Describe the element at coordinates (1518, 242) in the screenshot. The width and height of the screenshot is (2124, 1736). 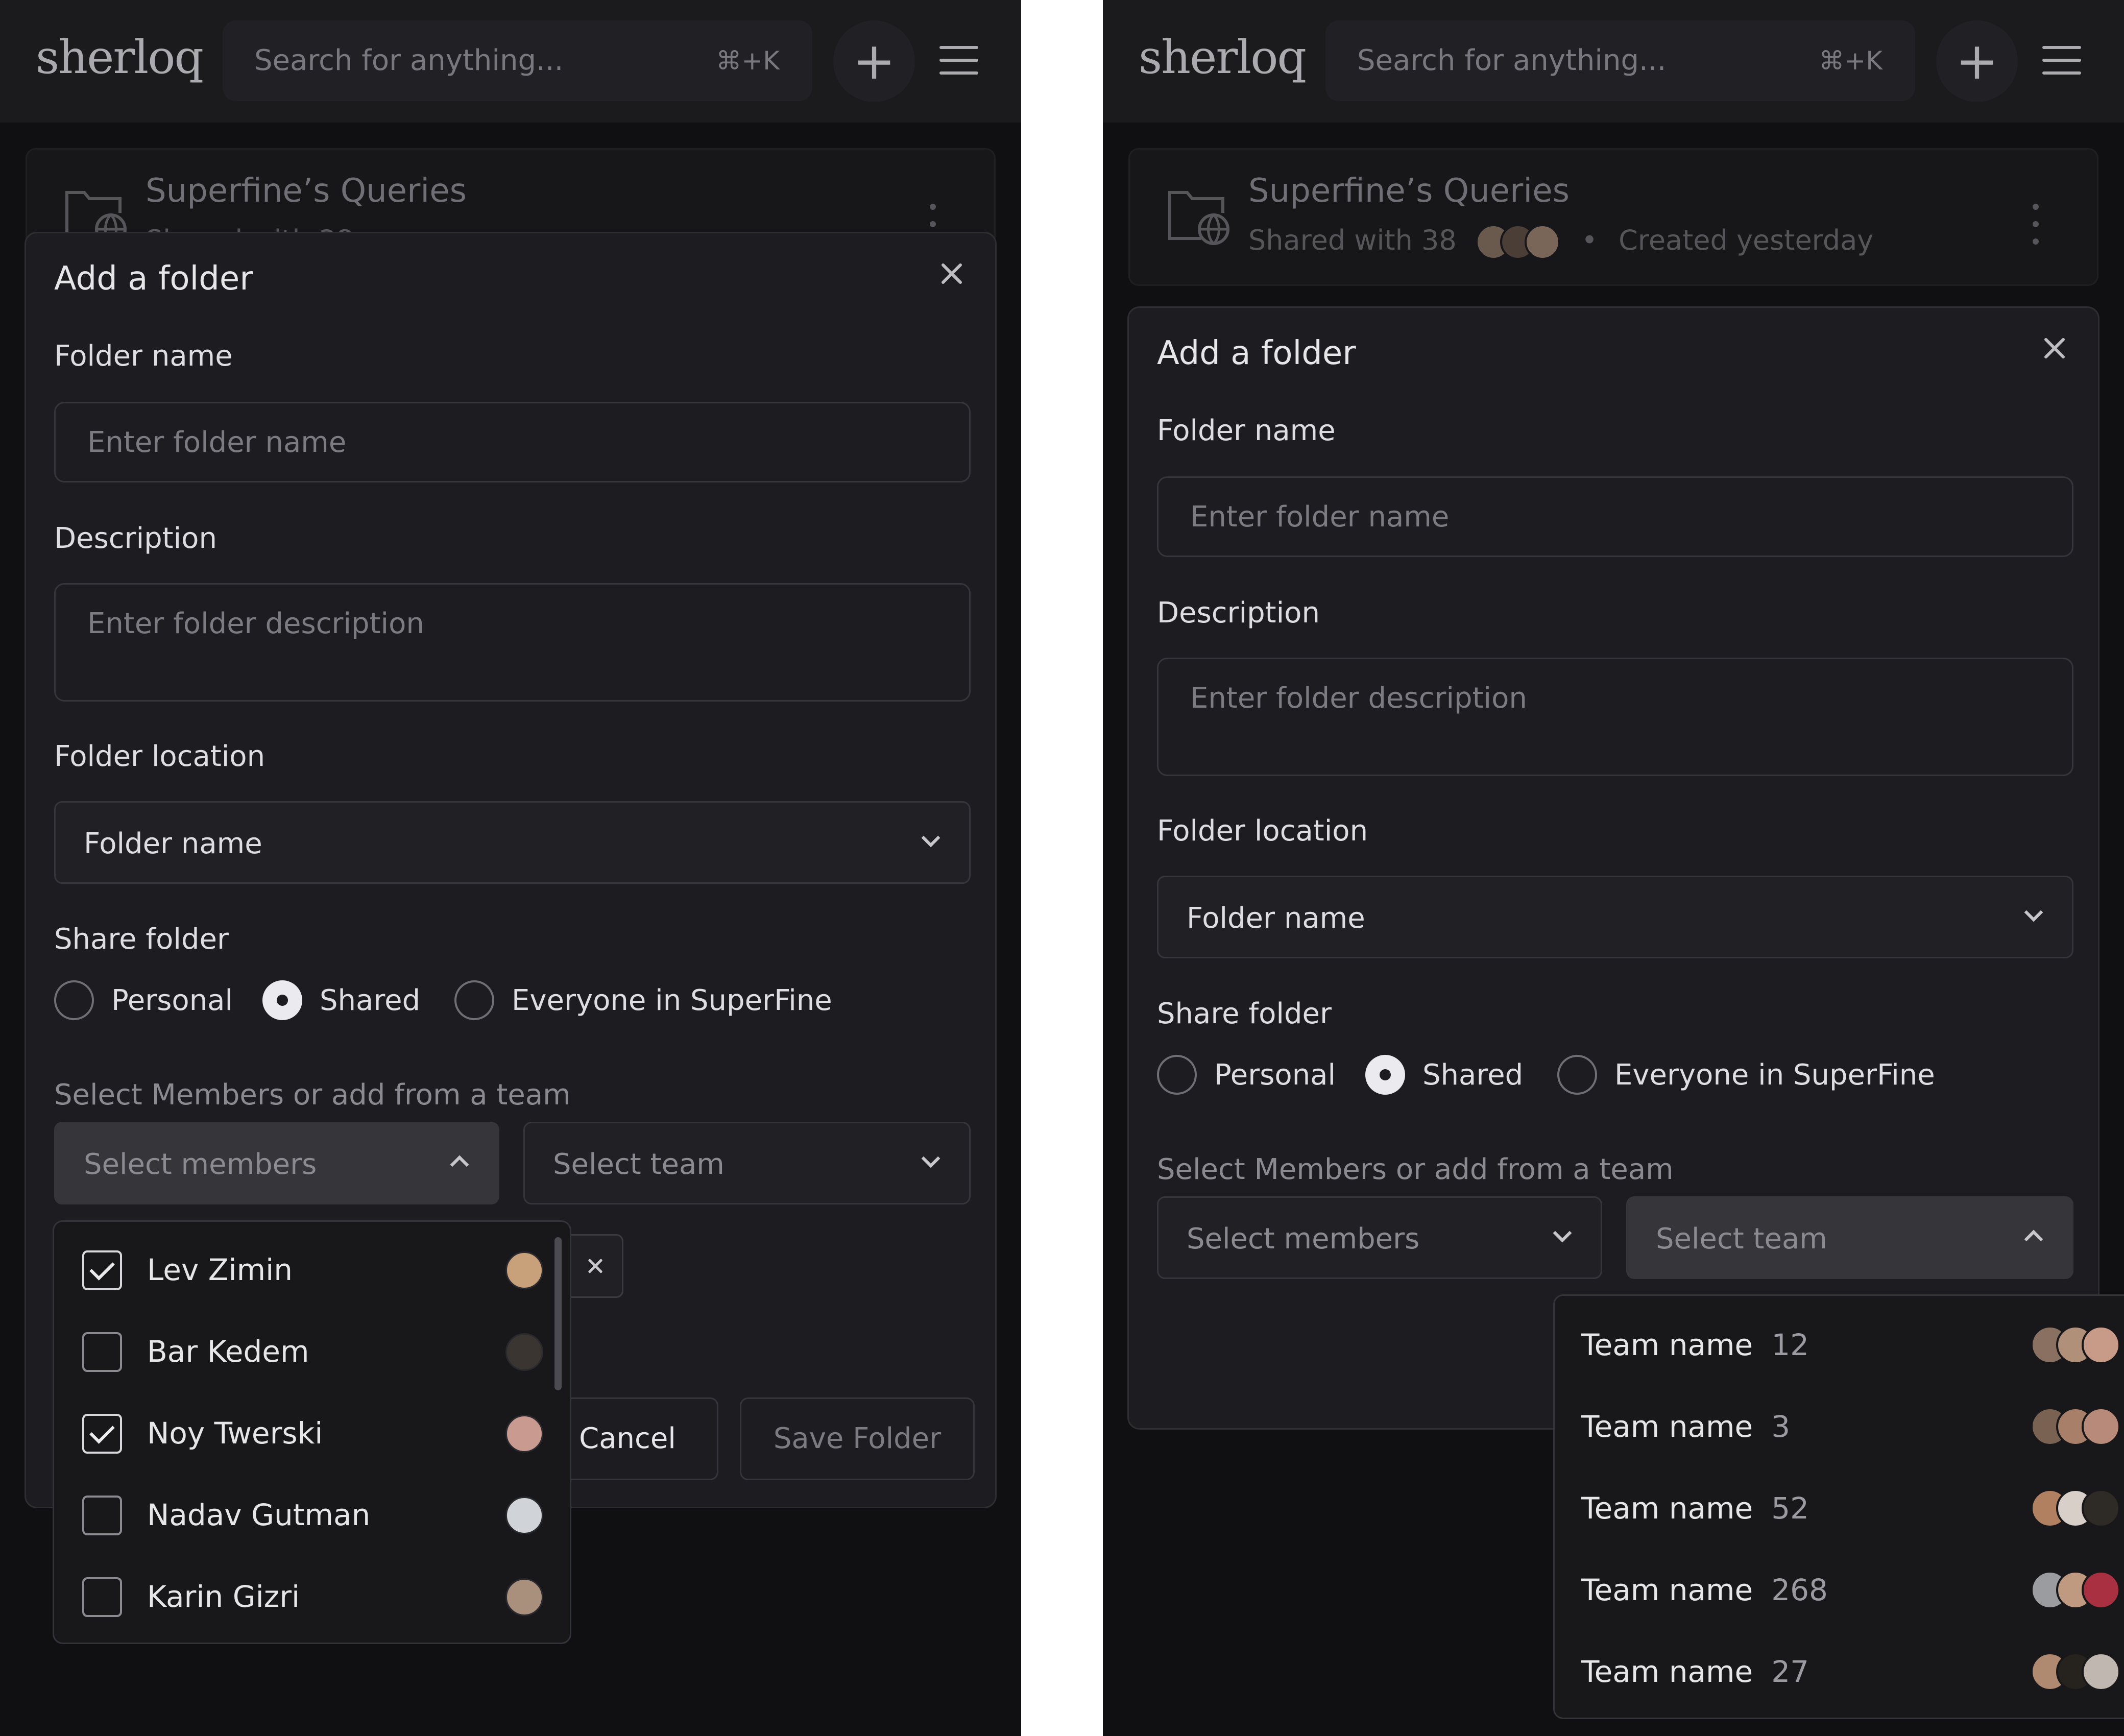
I see `shared-avatars` at that location.